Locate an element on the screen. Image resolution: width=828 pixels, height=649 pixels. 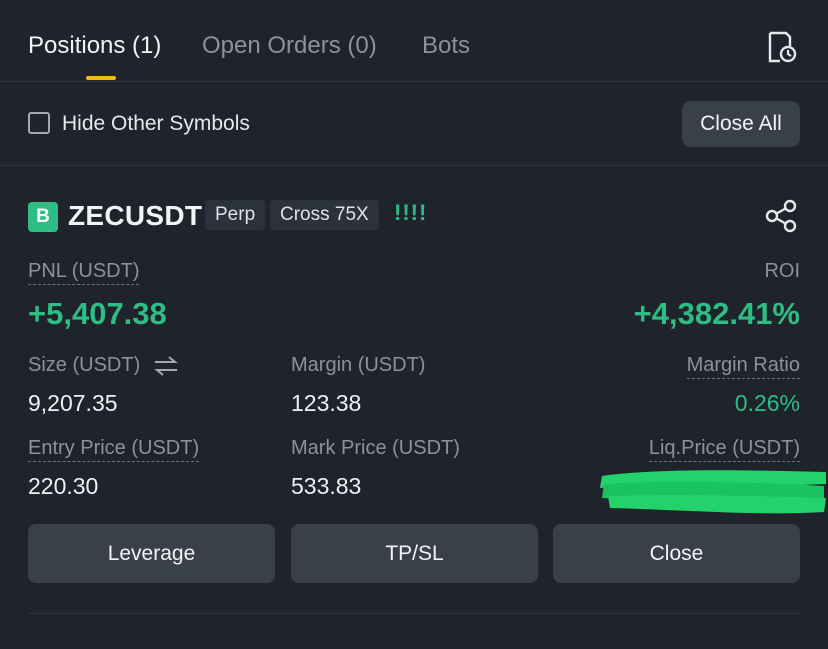
tab-bots: Bots is located at coordinates (446, 46).